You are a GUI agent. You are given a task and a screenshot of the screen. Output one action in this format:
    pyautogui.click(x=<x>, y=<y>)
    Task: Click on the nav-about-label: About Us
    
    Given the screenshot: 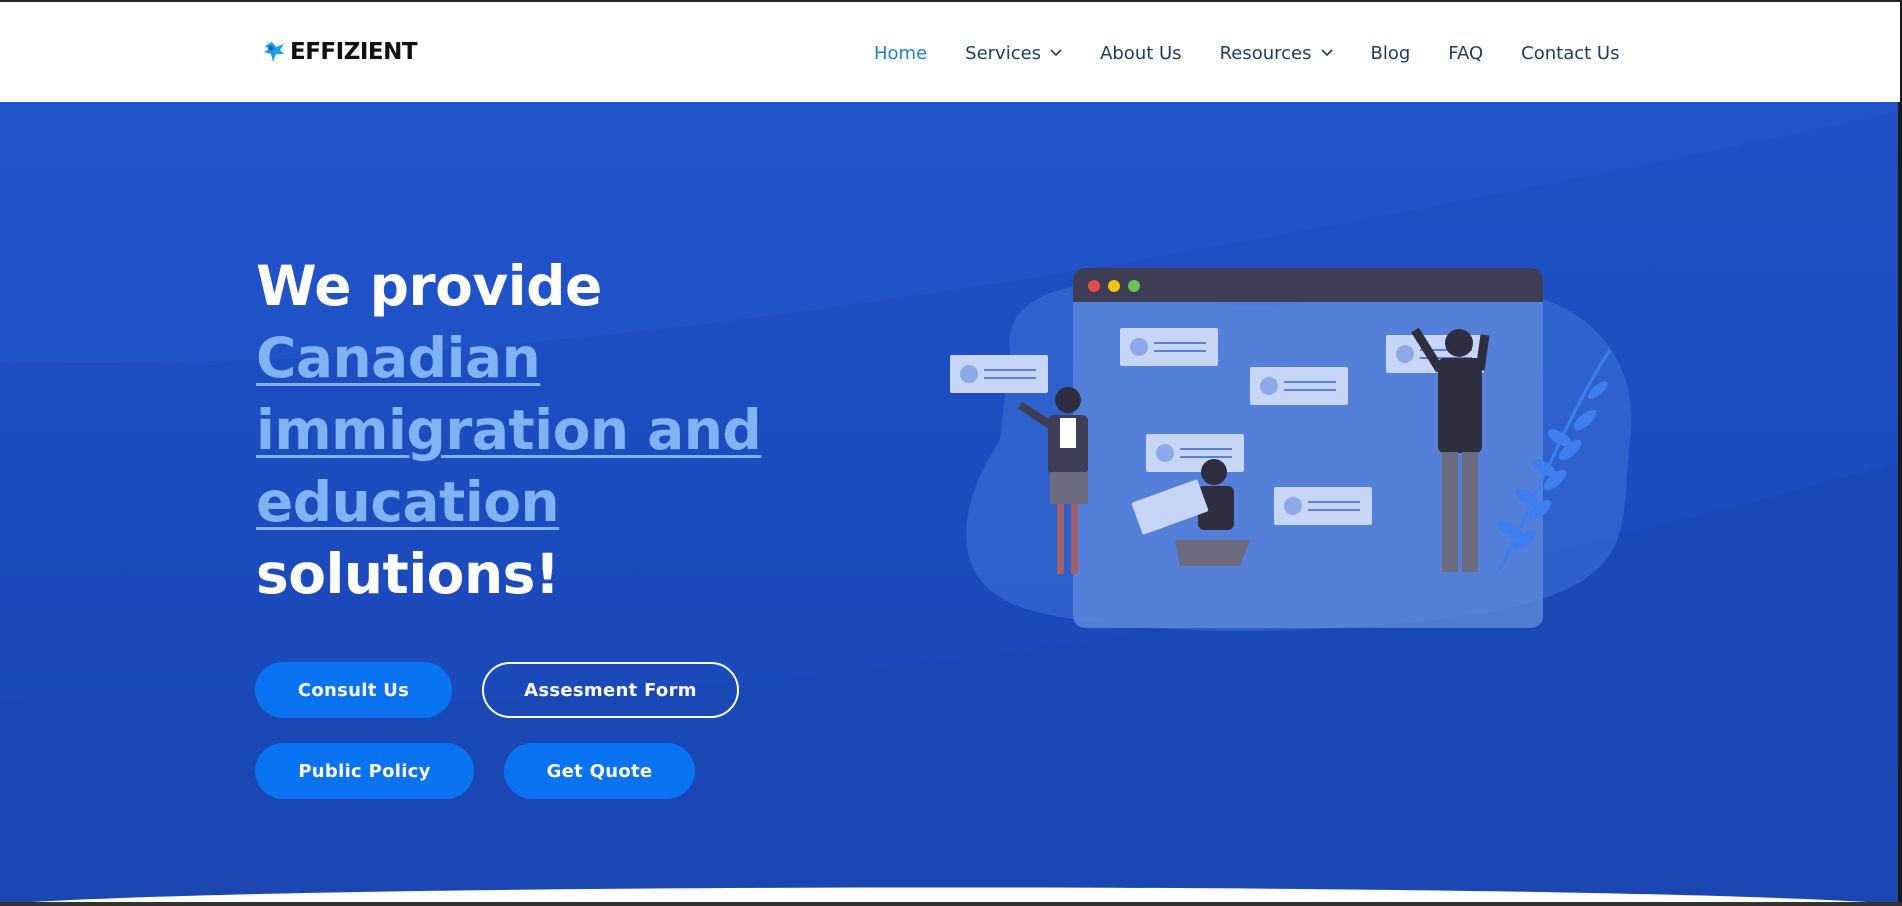 What is the action you would take?
    pyautogui.click(x=1141, y=53)
    